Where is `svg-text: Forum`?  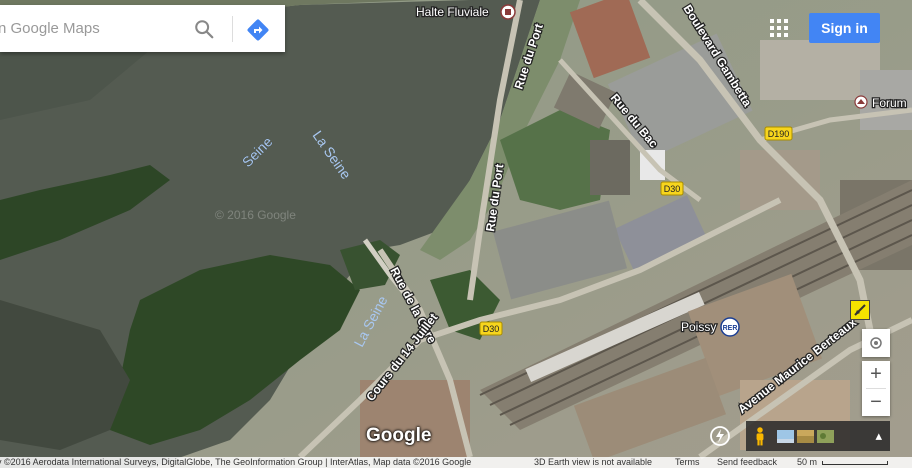
svg-text: Forum is located at coordinates (889, 103).